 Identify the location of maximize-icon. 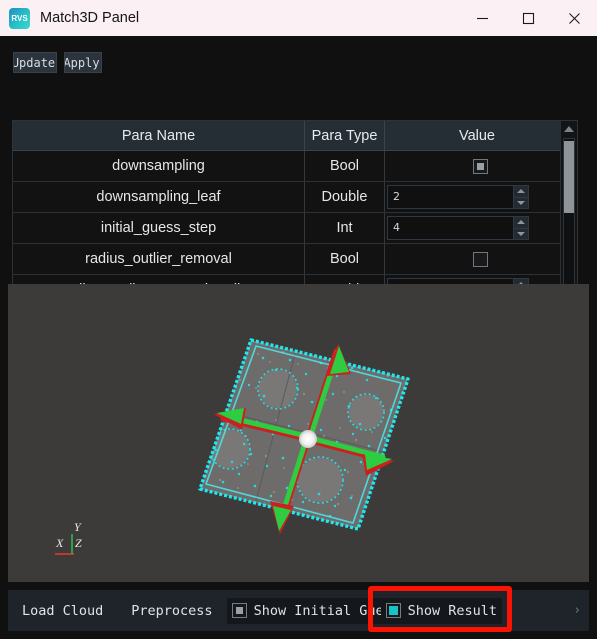
(528, 18).